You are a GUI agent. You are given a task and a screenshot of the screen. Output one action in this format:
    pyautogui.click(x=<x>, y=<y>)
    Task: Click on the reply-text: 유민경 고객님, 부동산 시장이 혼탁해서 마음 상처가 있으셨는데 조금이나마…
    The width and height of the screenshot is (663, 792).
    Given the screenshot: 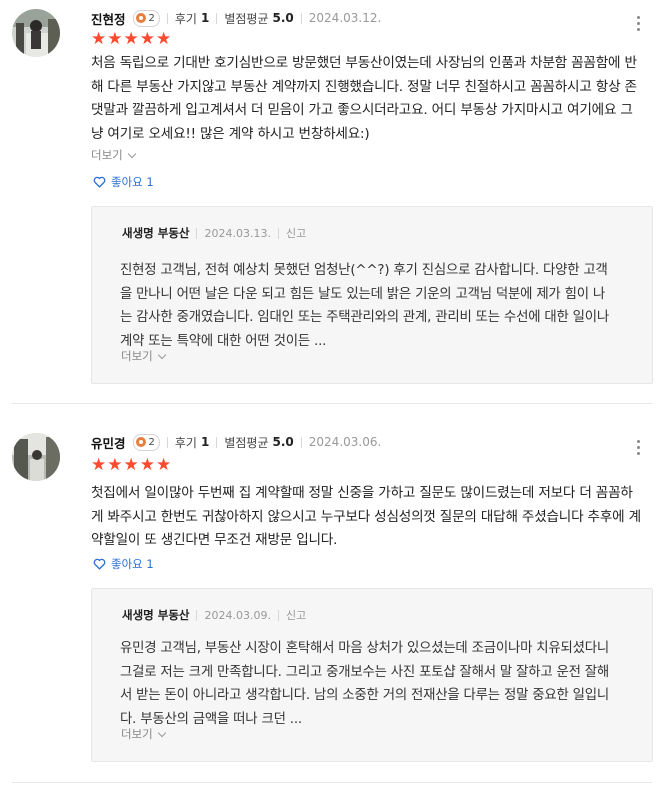 What is the action you would take?
    pyautogui.click(x=365, y=684)
    